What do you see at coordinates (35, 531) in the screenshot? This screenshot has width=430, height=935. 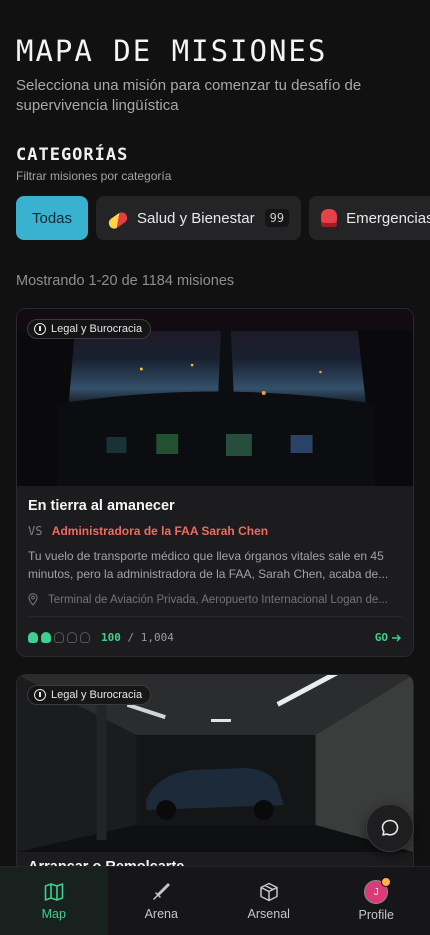 I see `vs-label: VS` at bounding box center [35, 531].